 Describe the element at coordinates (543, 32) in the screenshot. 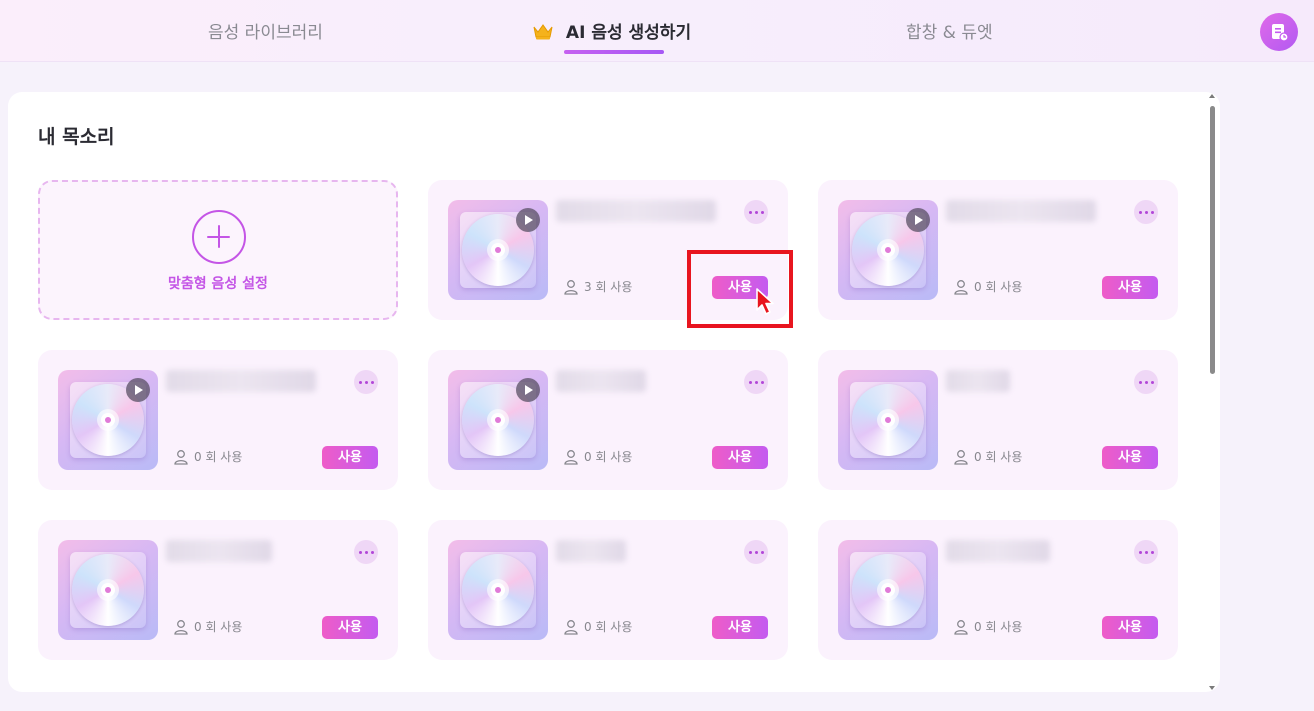

I see `crown-icon` at that location.